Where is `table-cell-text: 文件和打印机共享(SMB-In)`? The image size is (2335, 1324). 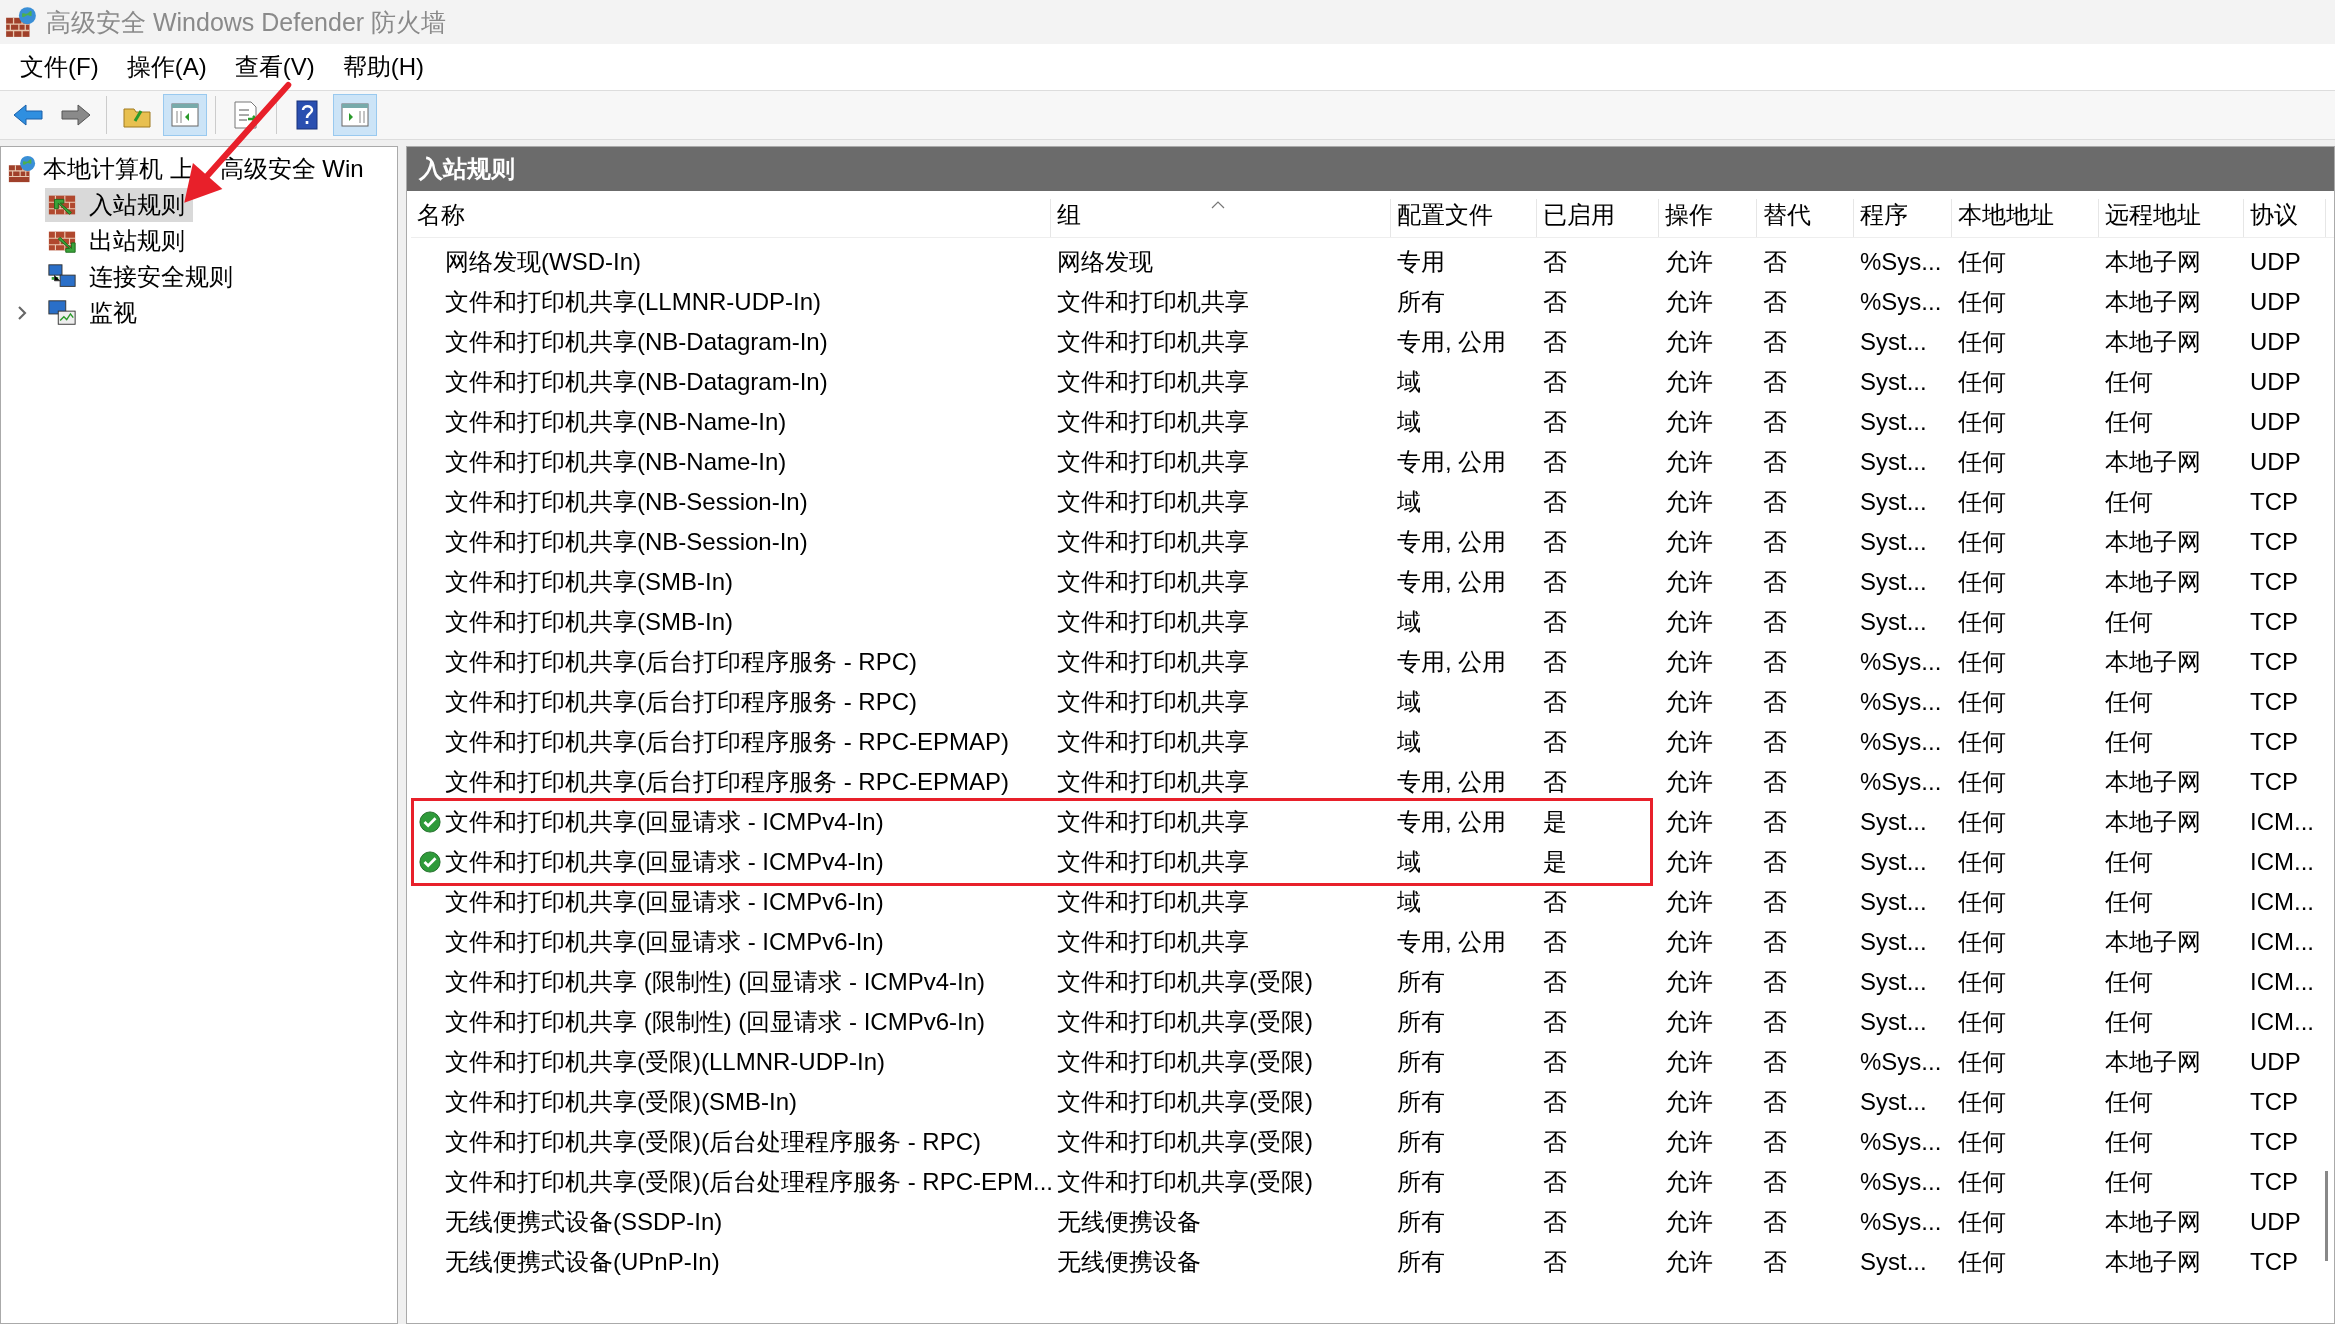
table-cell-text: 文件和打印机共享(SMB-In) is located at coordinates (589, 582).